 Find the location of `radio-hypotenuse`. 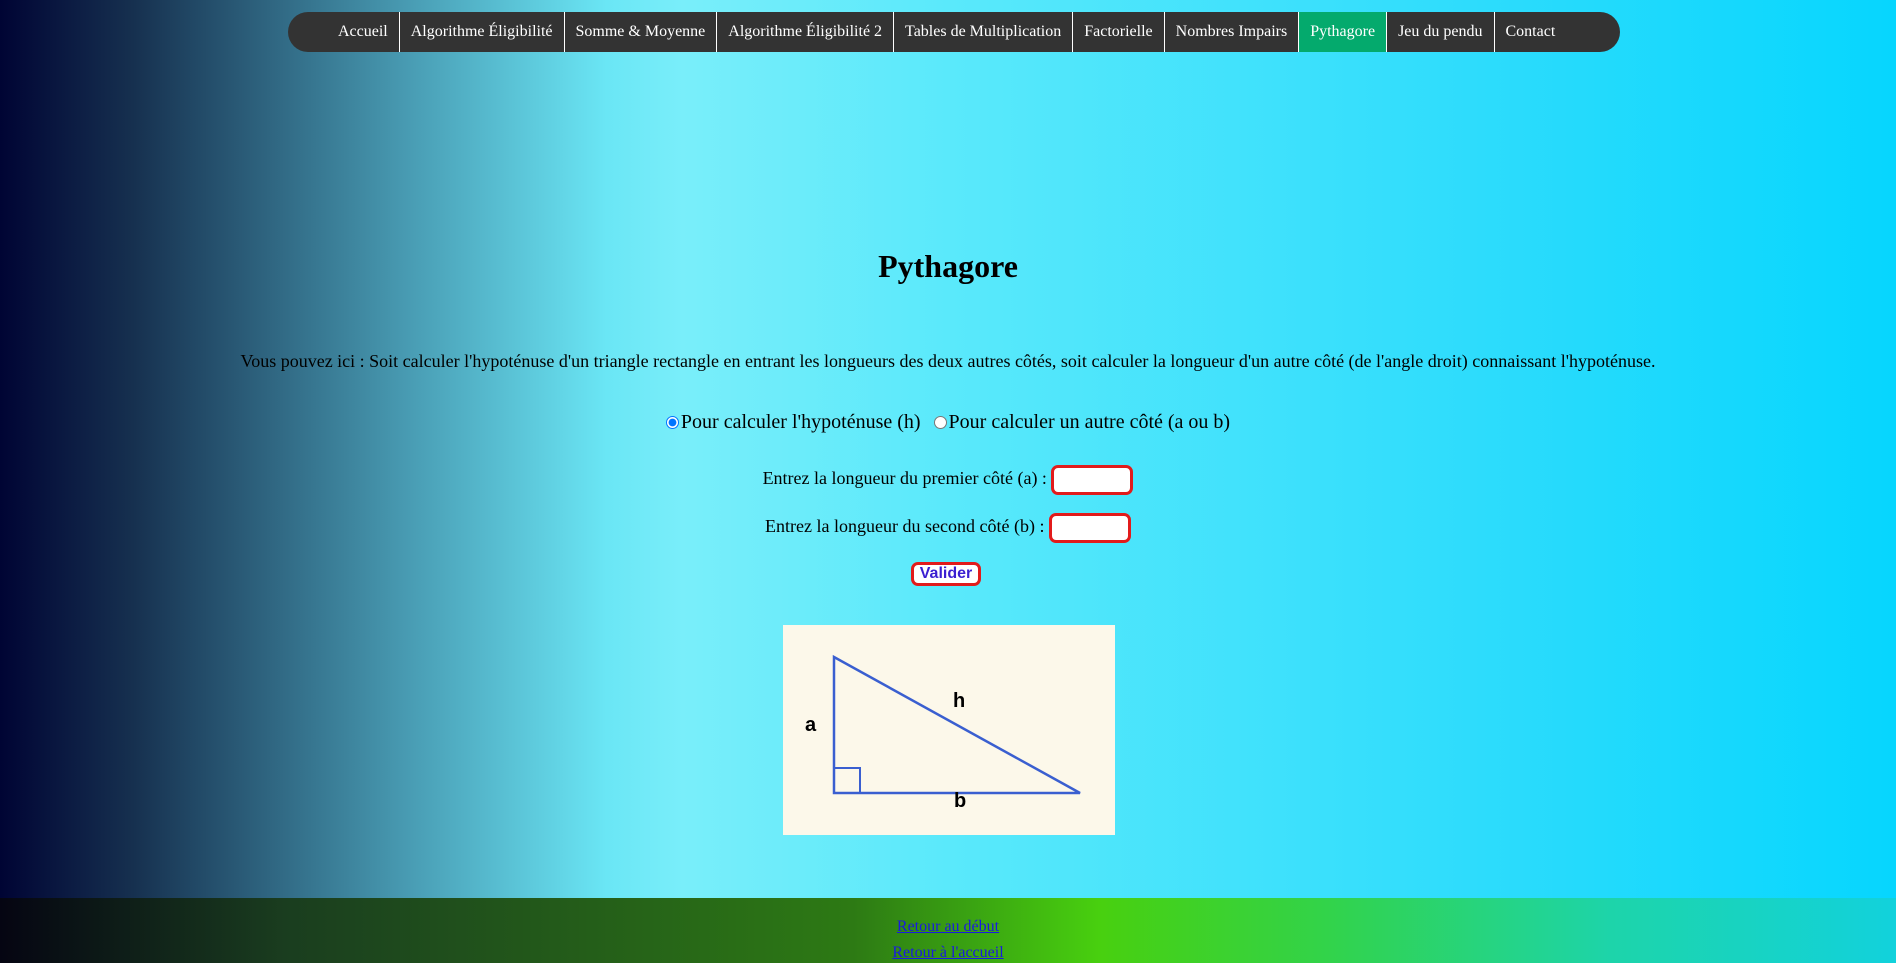

radio-hypotenuse is located at coordinates (672, 422).